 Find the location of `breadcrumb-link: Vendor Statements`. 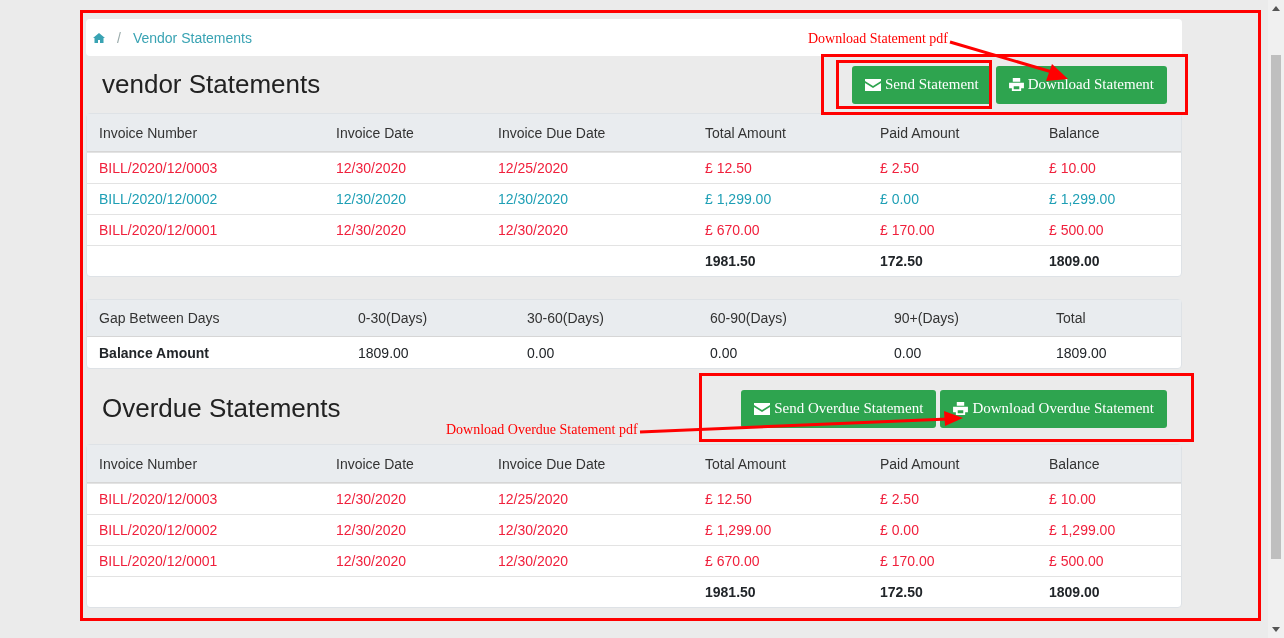

breadcrumb-link: Vendor Statements is located at coordinates (192, 37).